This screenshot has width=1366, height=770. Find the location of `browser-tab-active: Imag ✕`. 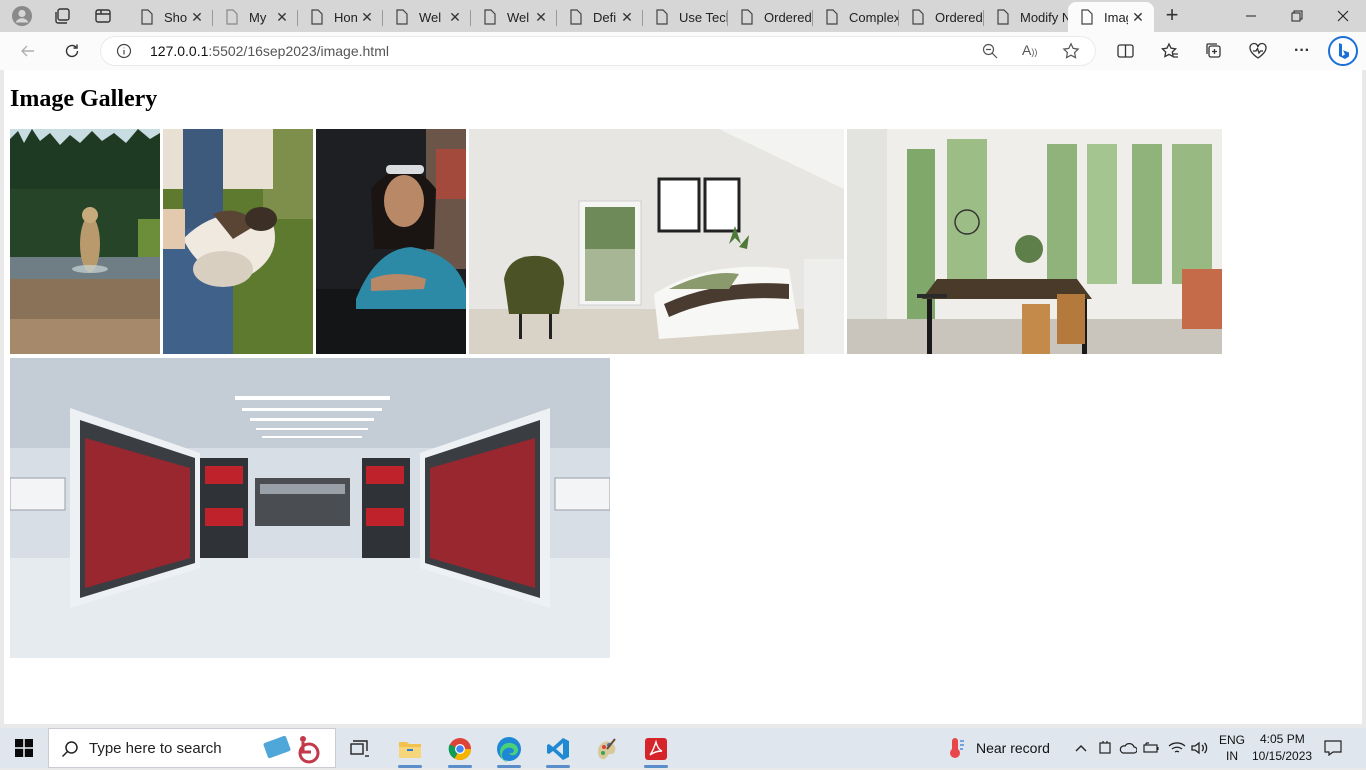

browser-tab-active: Imag ✕ is located at coordinates (1111, 17).